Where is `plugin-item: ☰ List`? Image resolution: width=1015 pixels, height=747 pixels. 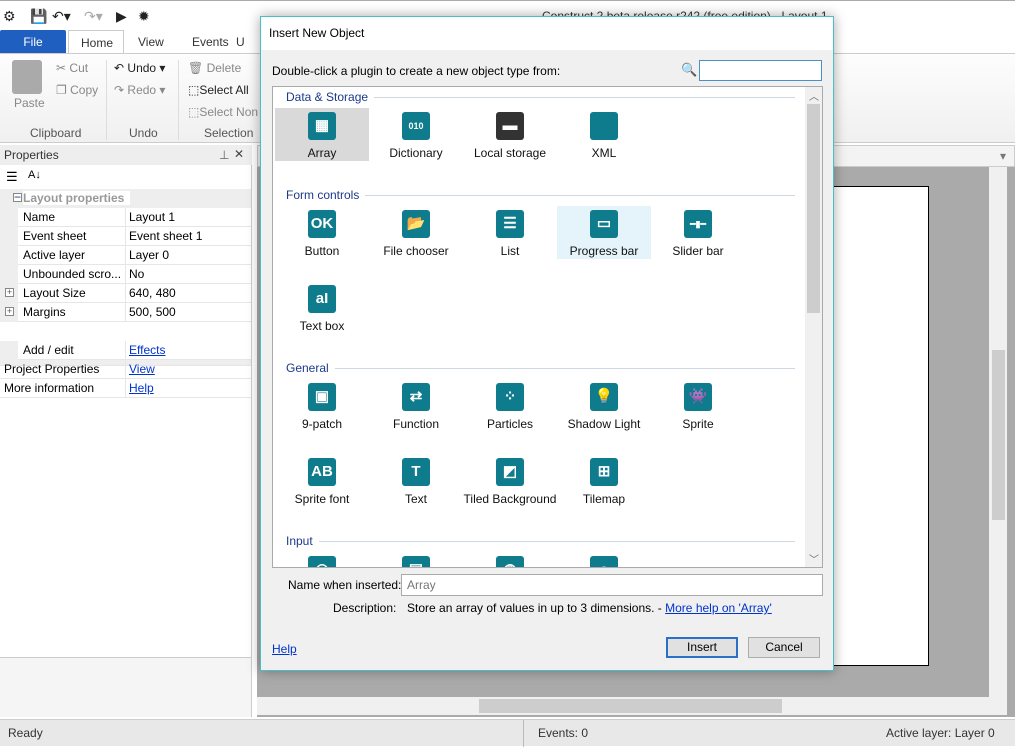
plugin-item: ☰ List is located at coordinates (510, 243).